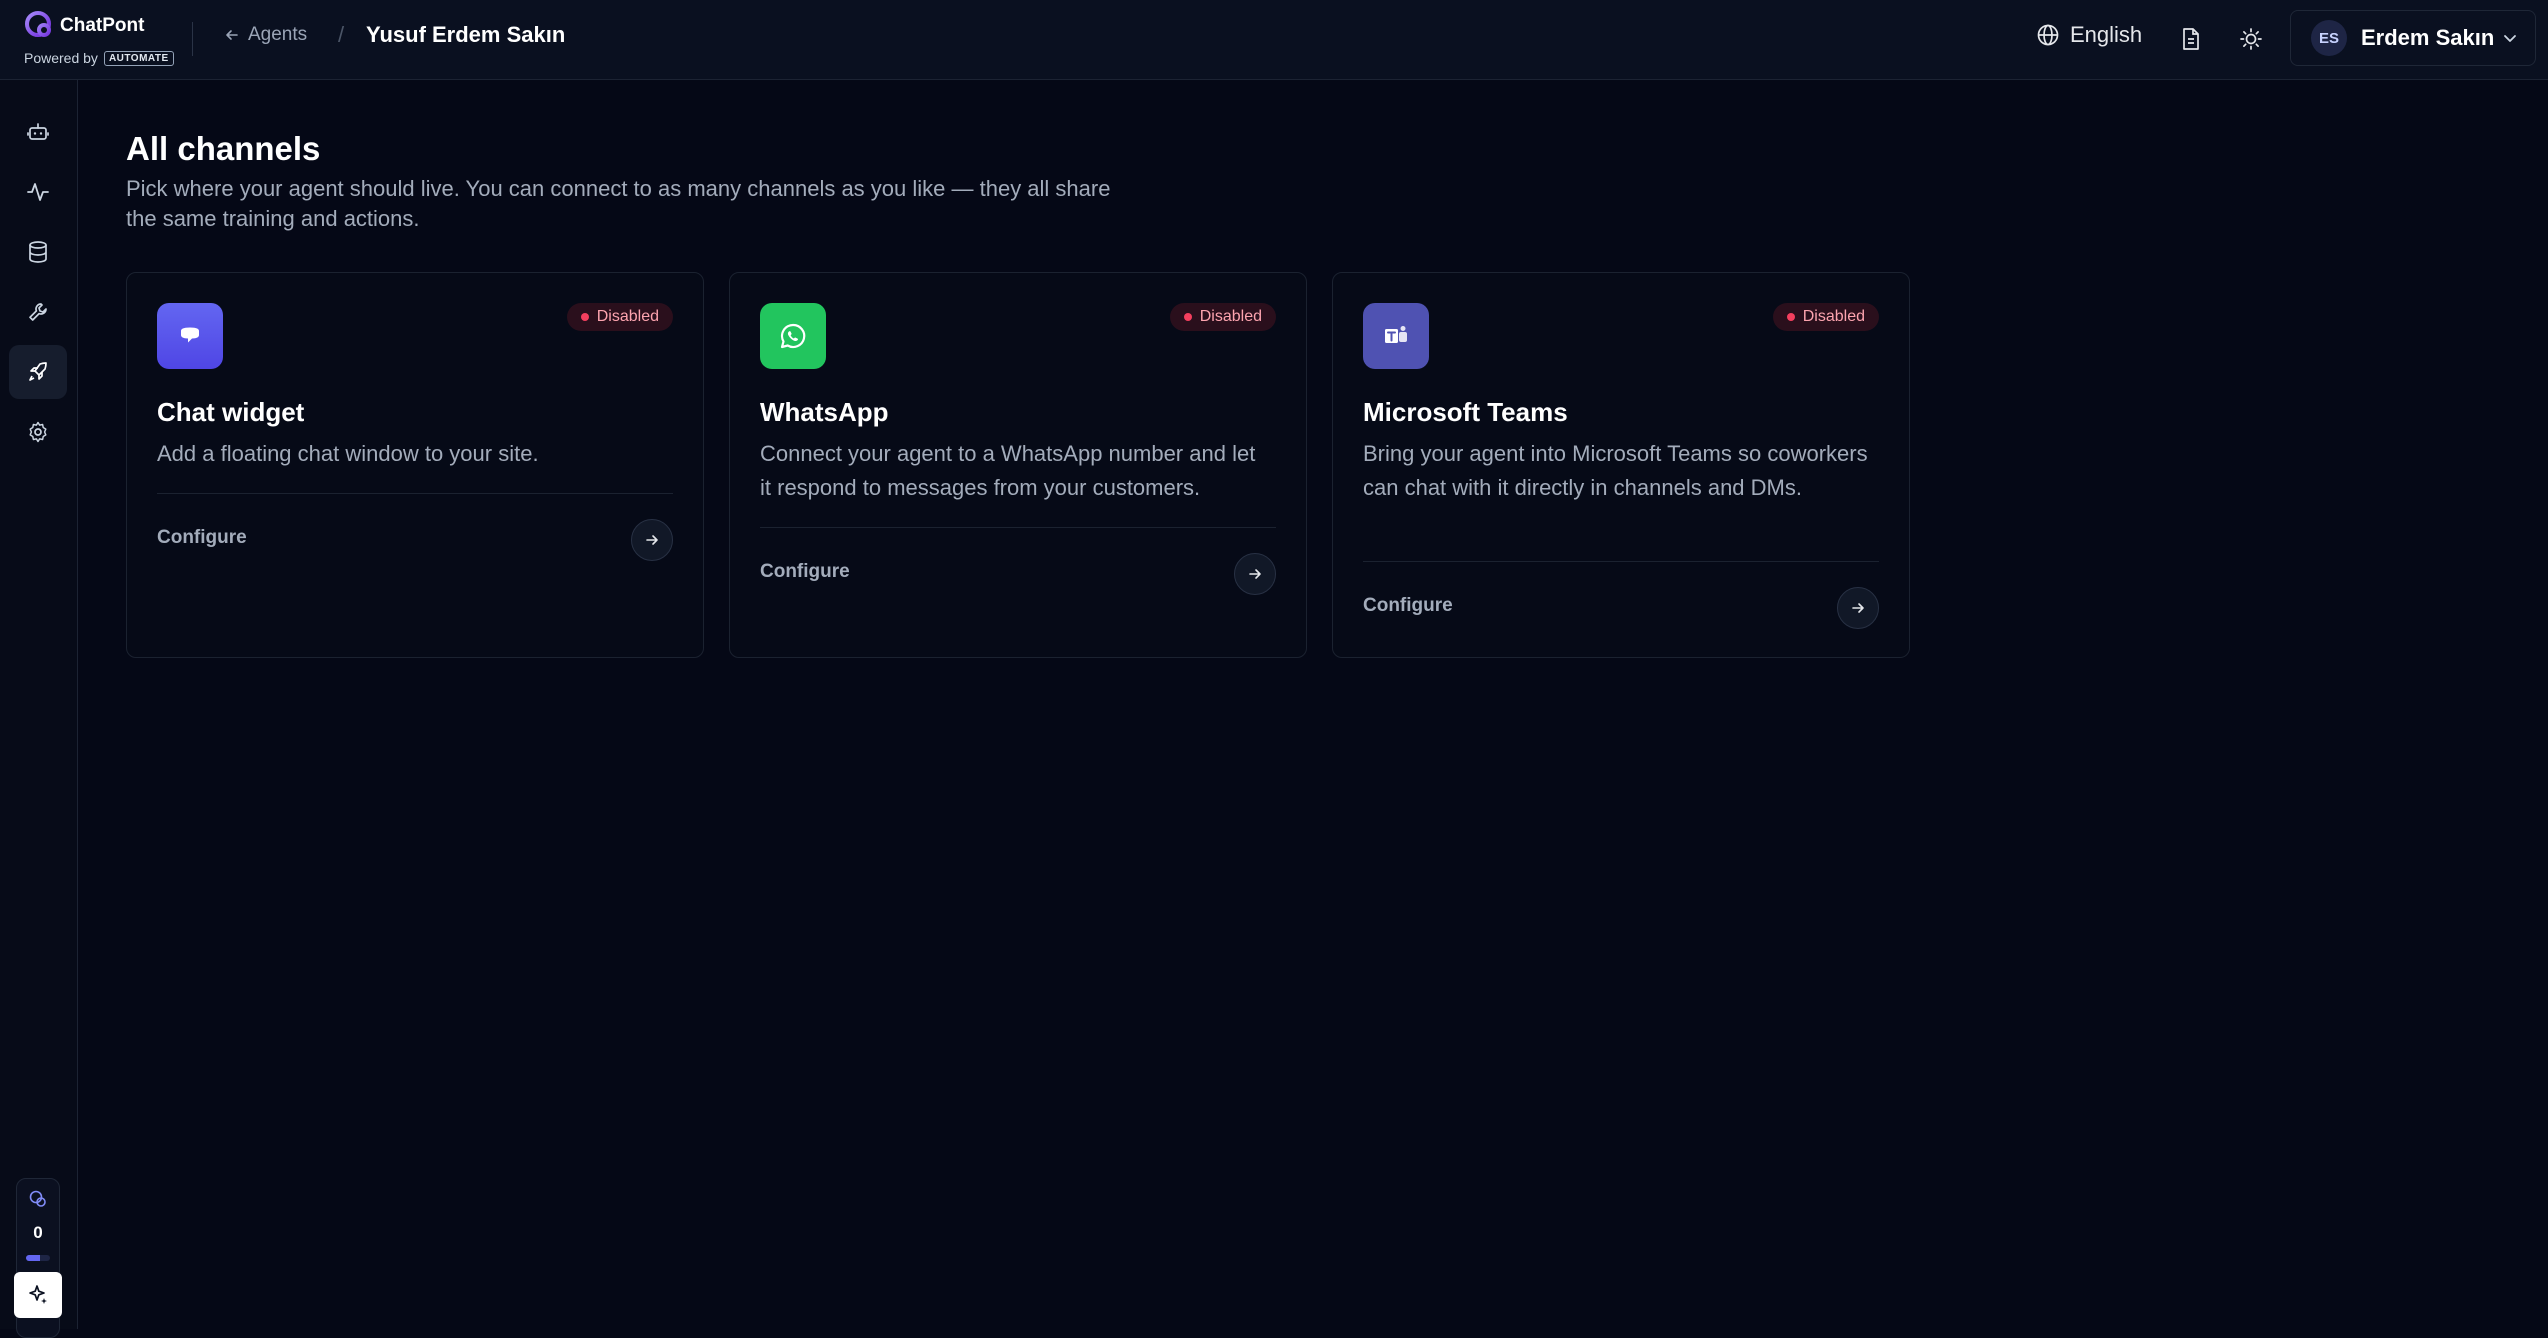 The image size is (2548, 1338). I want to click on arrow-left-icon, so click(232, 35).